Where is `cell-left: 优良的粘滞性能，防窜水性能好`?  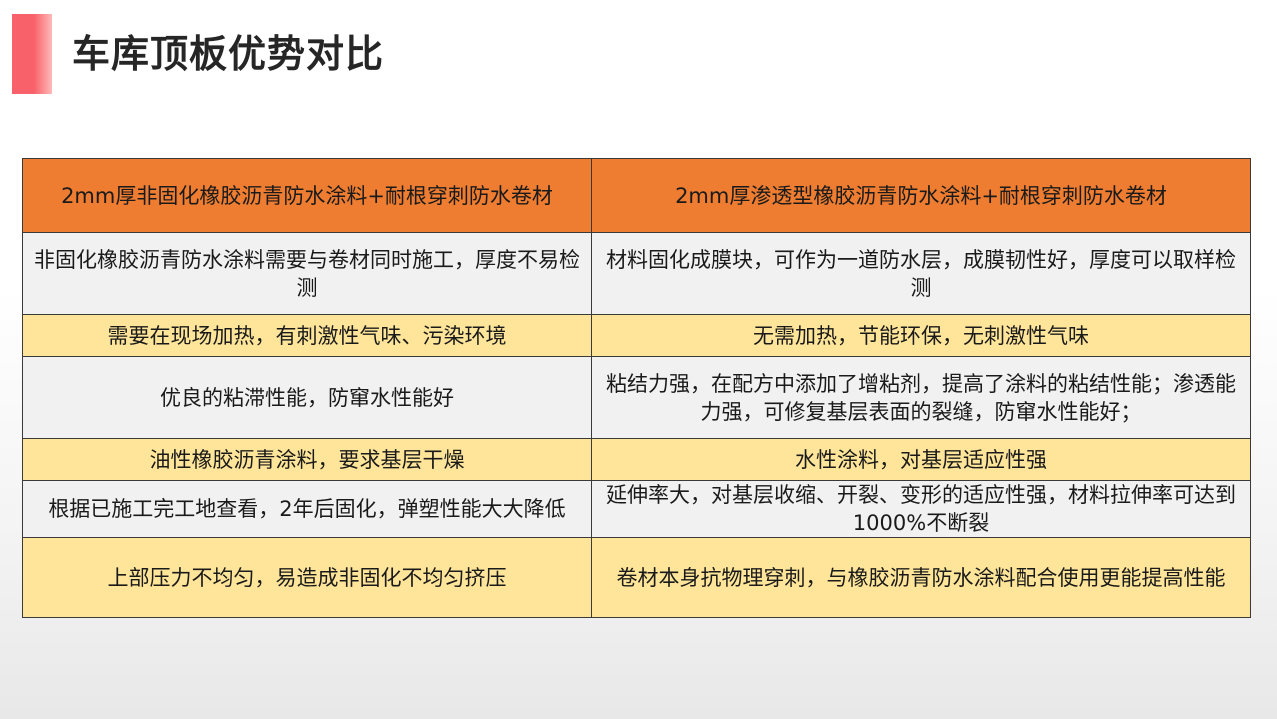 cell-left: 优良的粘滞性能，防窜水性能好 is located at coordinates (307, 397).